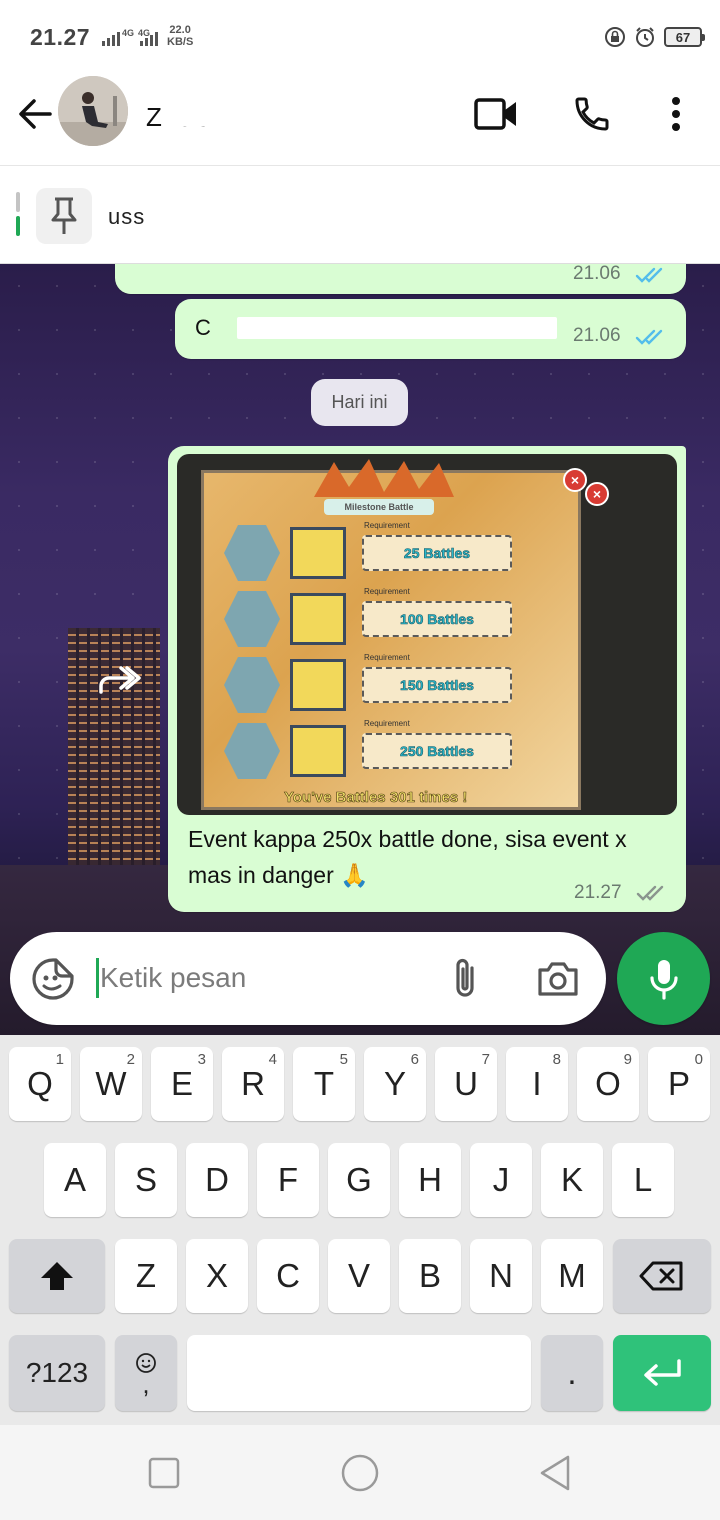 Image resolution: width=720 pixels, height=1520 pixels. I want to click on phone-icon, so click(592, 114).